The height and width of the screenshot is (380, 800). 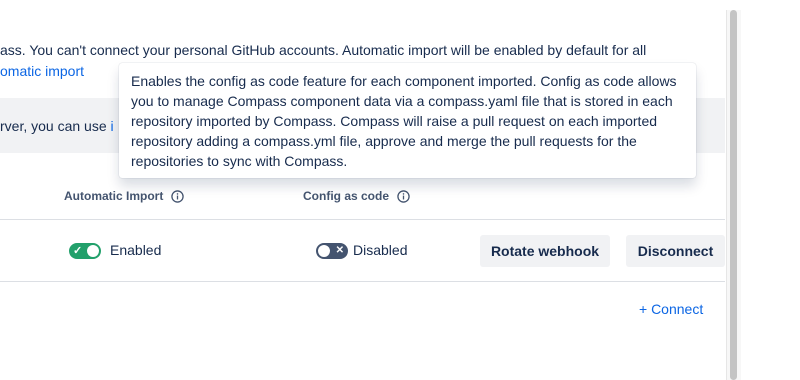 I want to click on column-header-config-as-code: Config as code, so click(x=356, y=196).